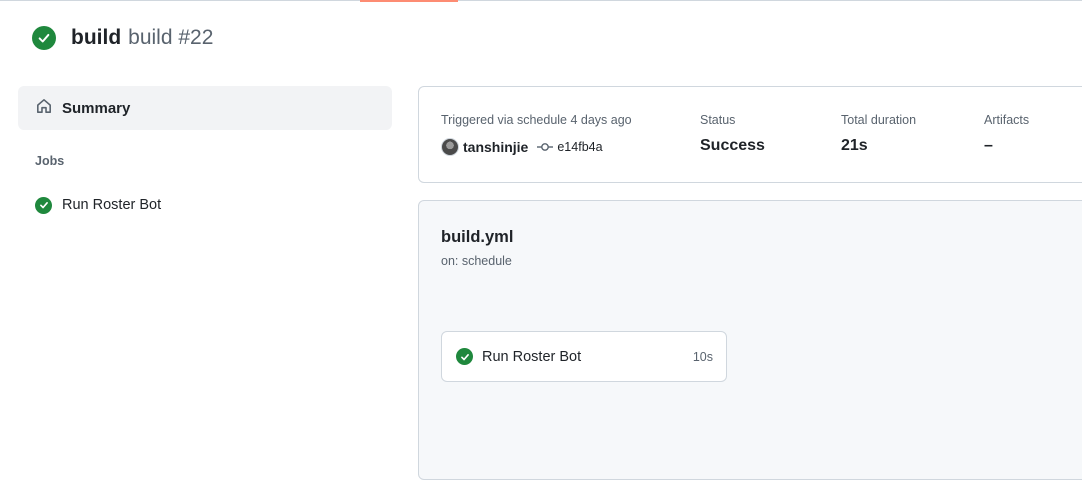 This screenshot has height=480, width=1082. What do you see at coordinates (112, 205) in the screenshot?
I see `sidebar-job-label: Run Roster Bot` at bounding box center [112, 205].